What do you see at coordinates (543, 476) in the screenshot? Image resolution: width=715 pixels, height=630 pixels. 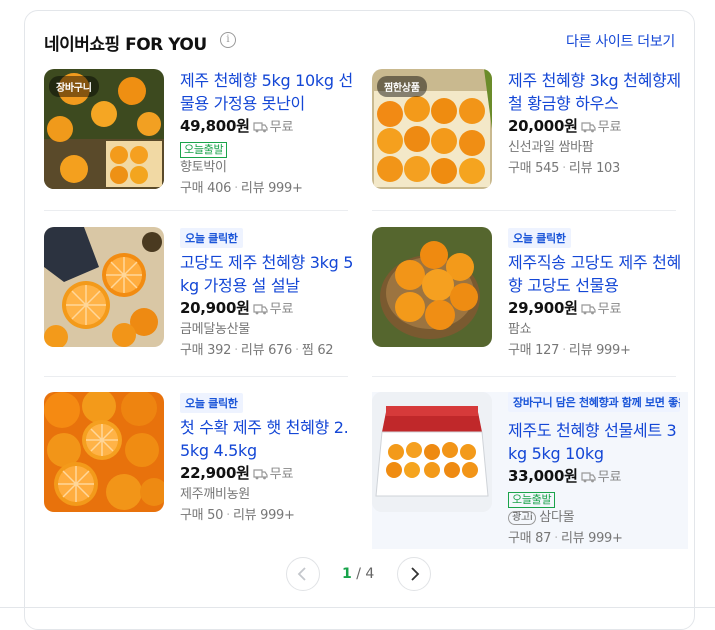 I see `product-price: 33,000원` at bounding box center [543, 476].